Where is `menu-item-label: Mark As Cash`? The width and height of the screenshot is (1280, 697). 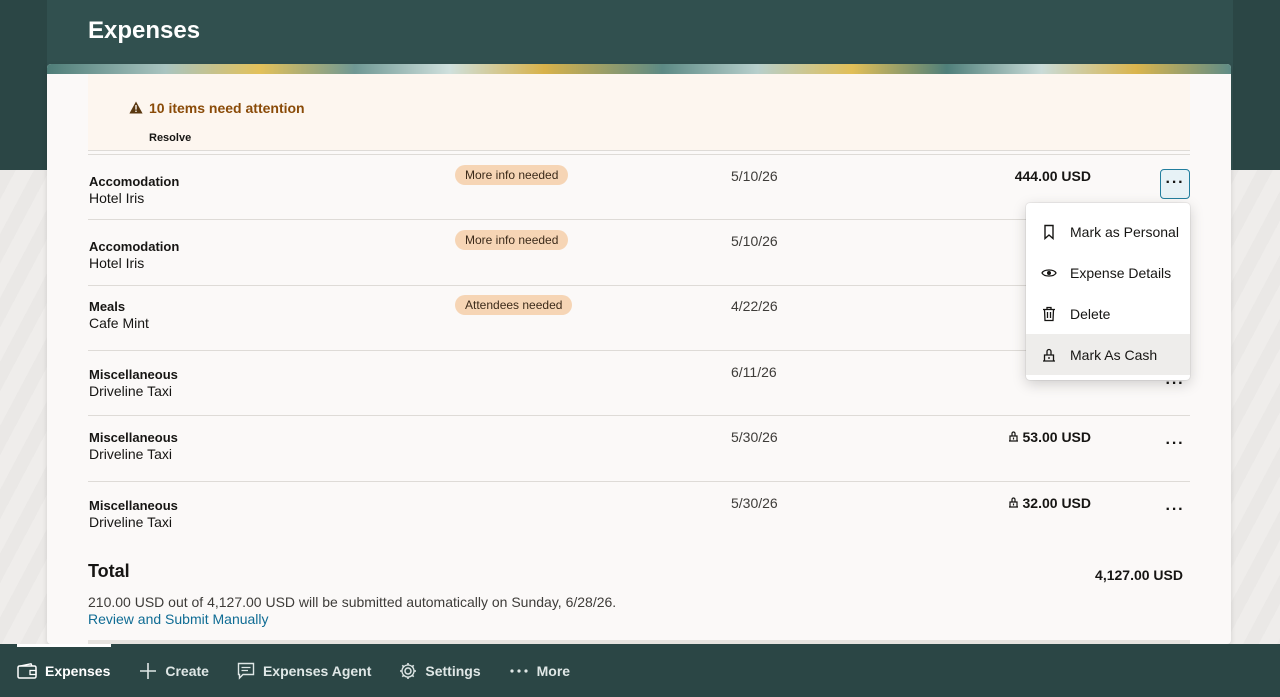
menu-item-label: Mark As Cash is located at coordinates (1114, 354).